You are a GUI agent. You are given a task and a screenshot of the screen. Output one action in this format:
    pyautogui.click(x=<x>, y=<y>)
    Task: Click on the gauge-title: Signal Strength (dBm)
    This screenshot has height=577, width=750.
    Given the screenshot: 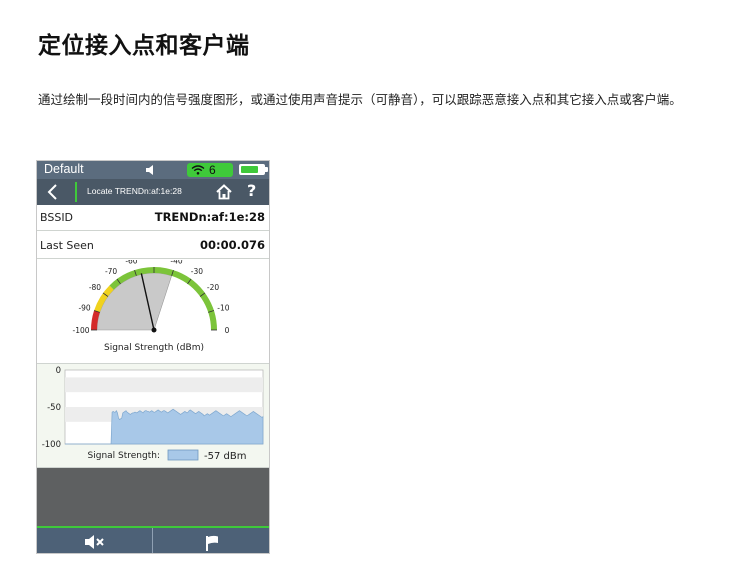 What is the action you would take?
    pyautogui.click(x=154, y=348)
    